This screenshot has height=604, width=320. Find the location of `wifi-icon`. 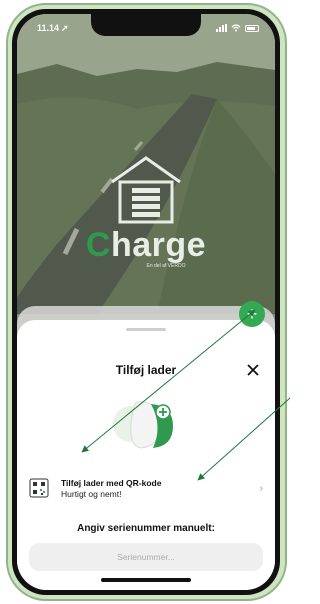

wifi-icon is located at coordinates (236, 28).